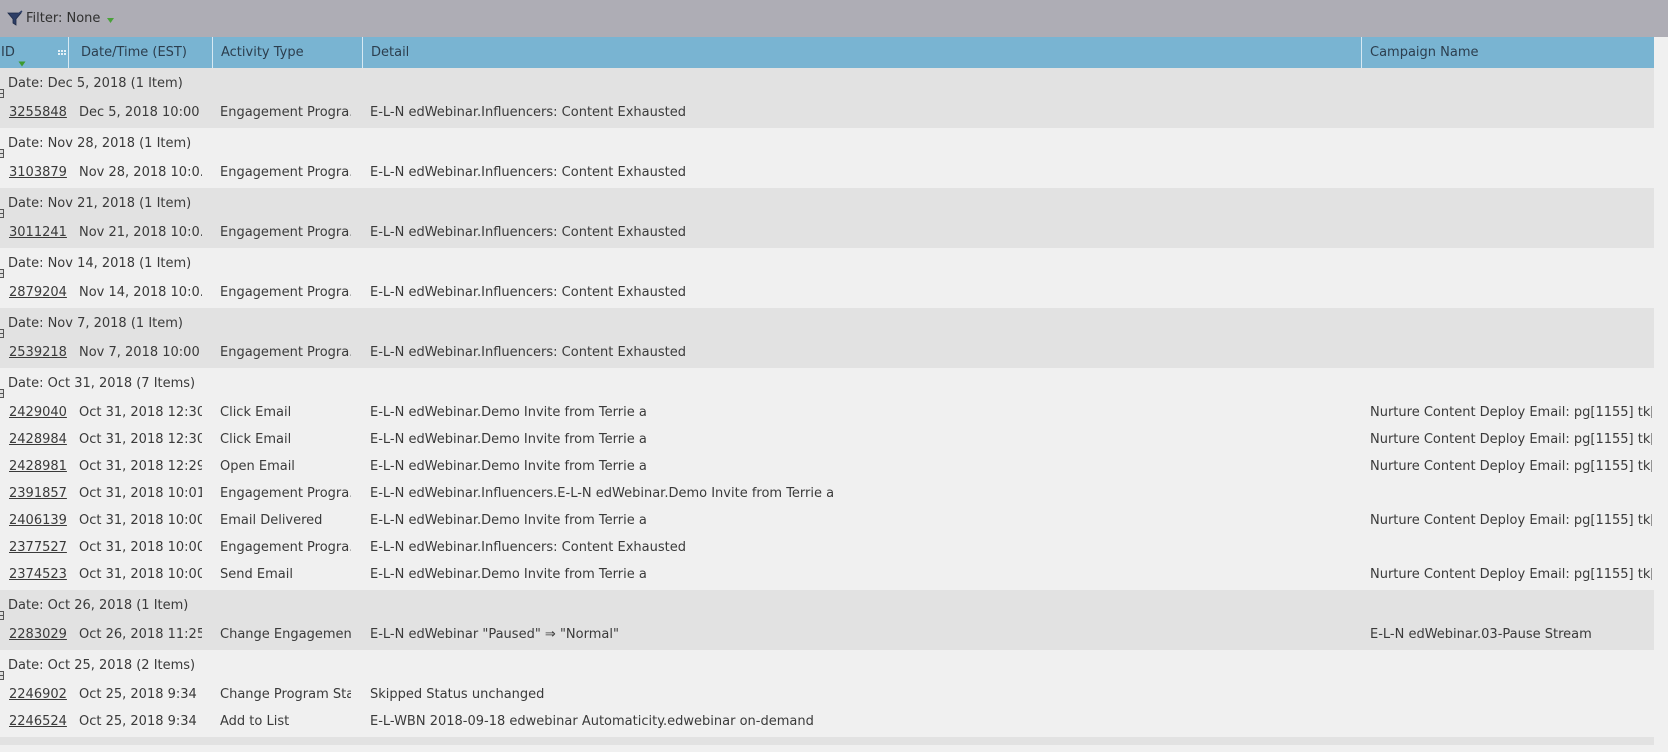  I want to click on filter-funnel-icon, so click(15, 18).